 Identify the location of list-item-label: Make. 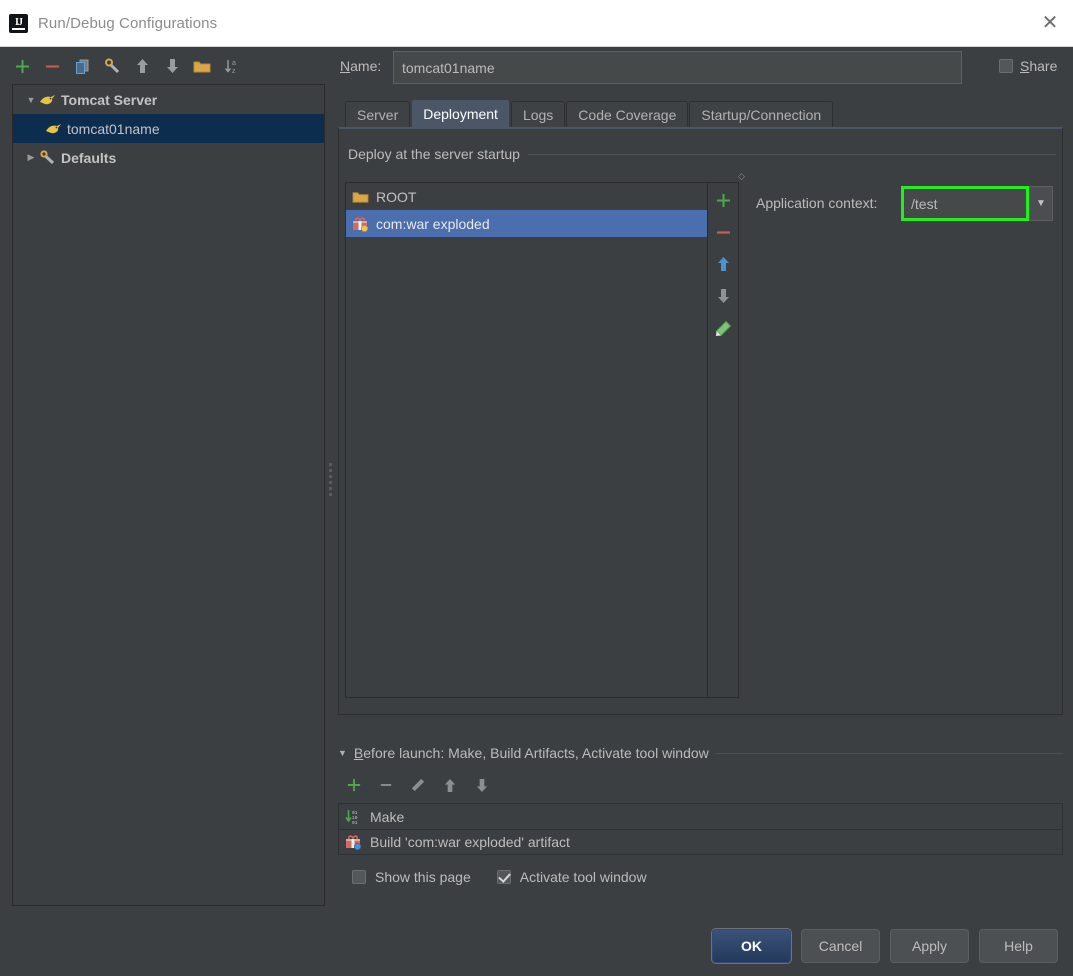
(387, 816).